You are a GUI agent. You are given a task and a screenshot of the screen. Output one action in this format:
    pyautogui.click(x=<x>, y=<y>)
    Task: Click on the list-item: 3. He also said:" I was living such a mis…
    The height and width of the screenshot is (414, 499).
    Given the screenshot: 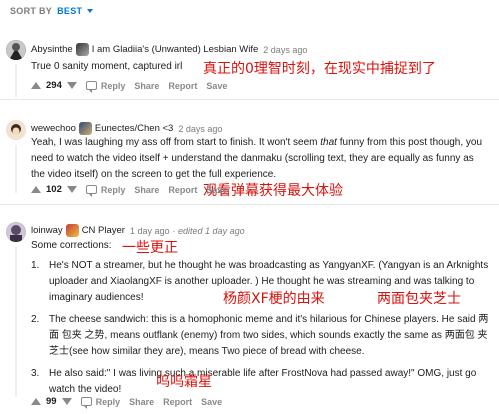 What is the action you would take?
    pyautogui.click(x=260, y=382)
    